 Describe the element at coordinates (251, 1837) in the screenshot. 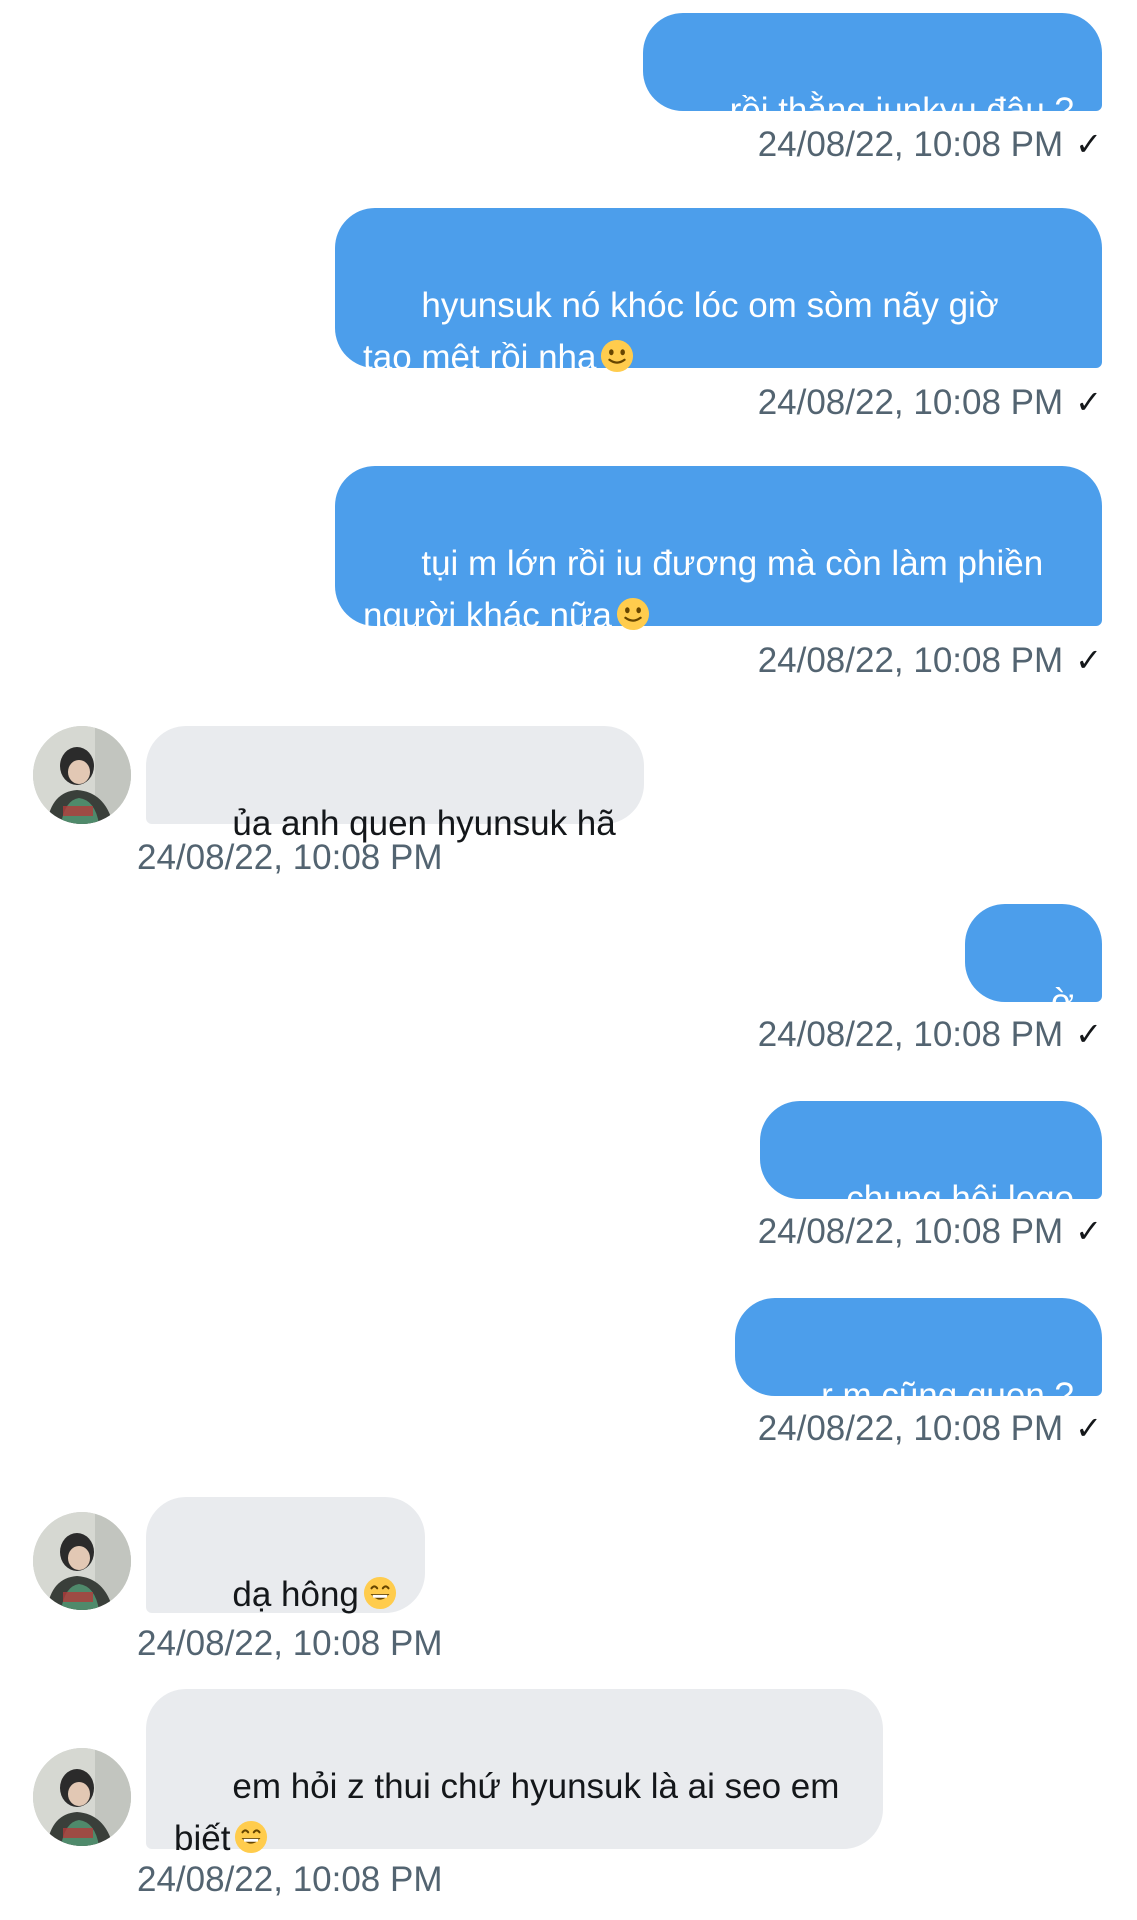

I see `grinning-face-icon` at that location.